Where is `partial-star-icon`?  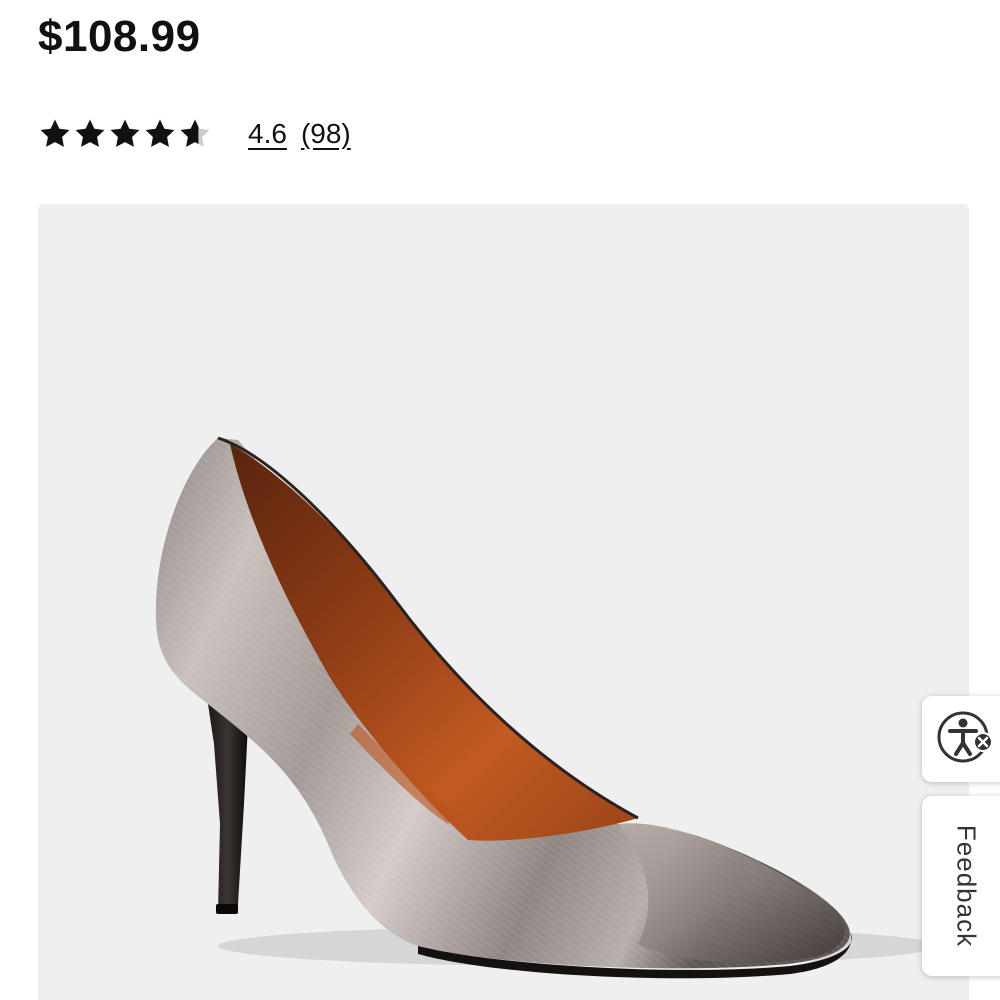 partial-star-icon is located at coordinates (195, 133).